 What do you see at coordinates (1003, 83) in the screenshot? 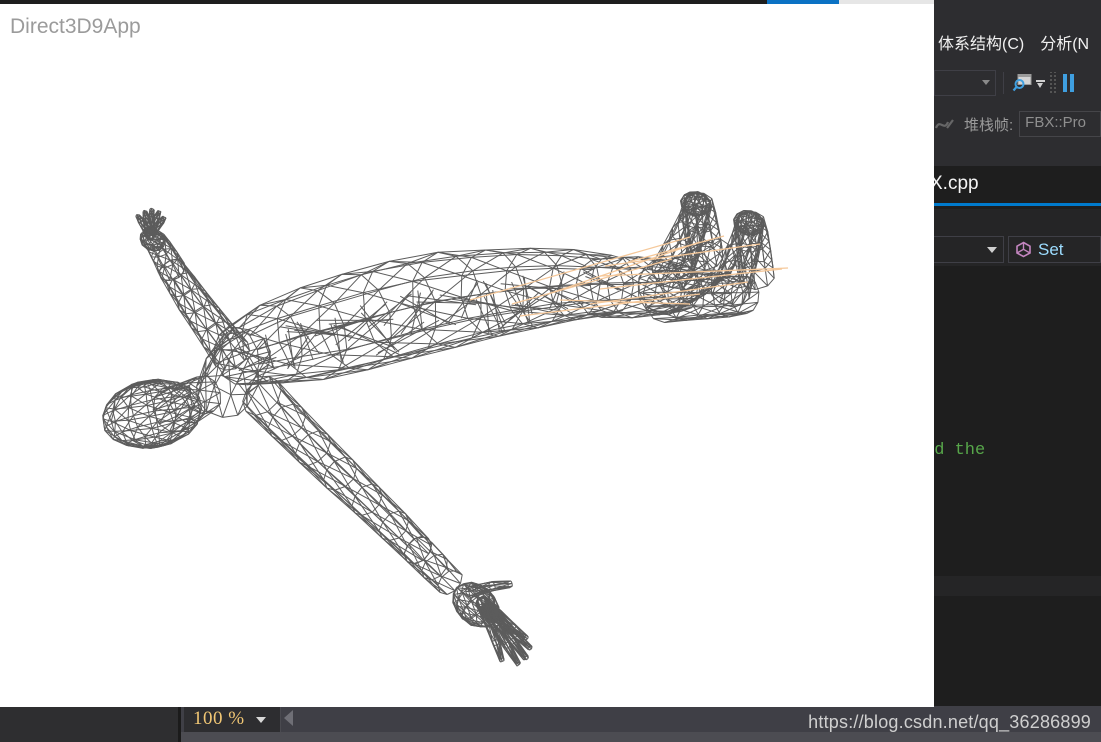
I see `toolbar-separator` at bounding box center [1003, 83].